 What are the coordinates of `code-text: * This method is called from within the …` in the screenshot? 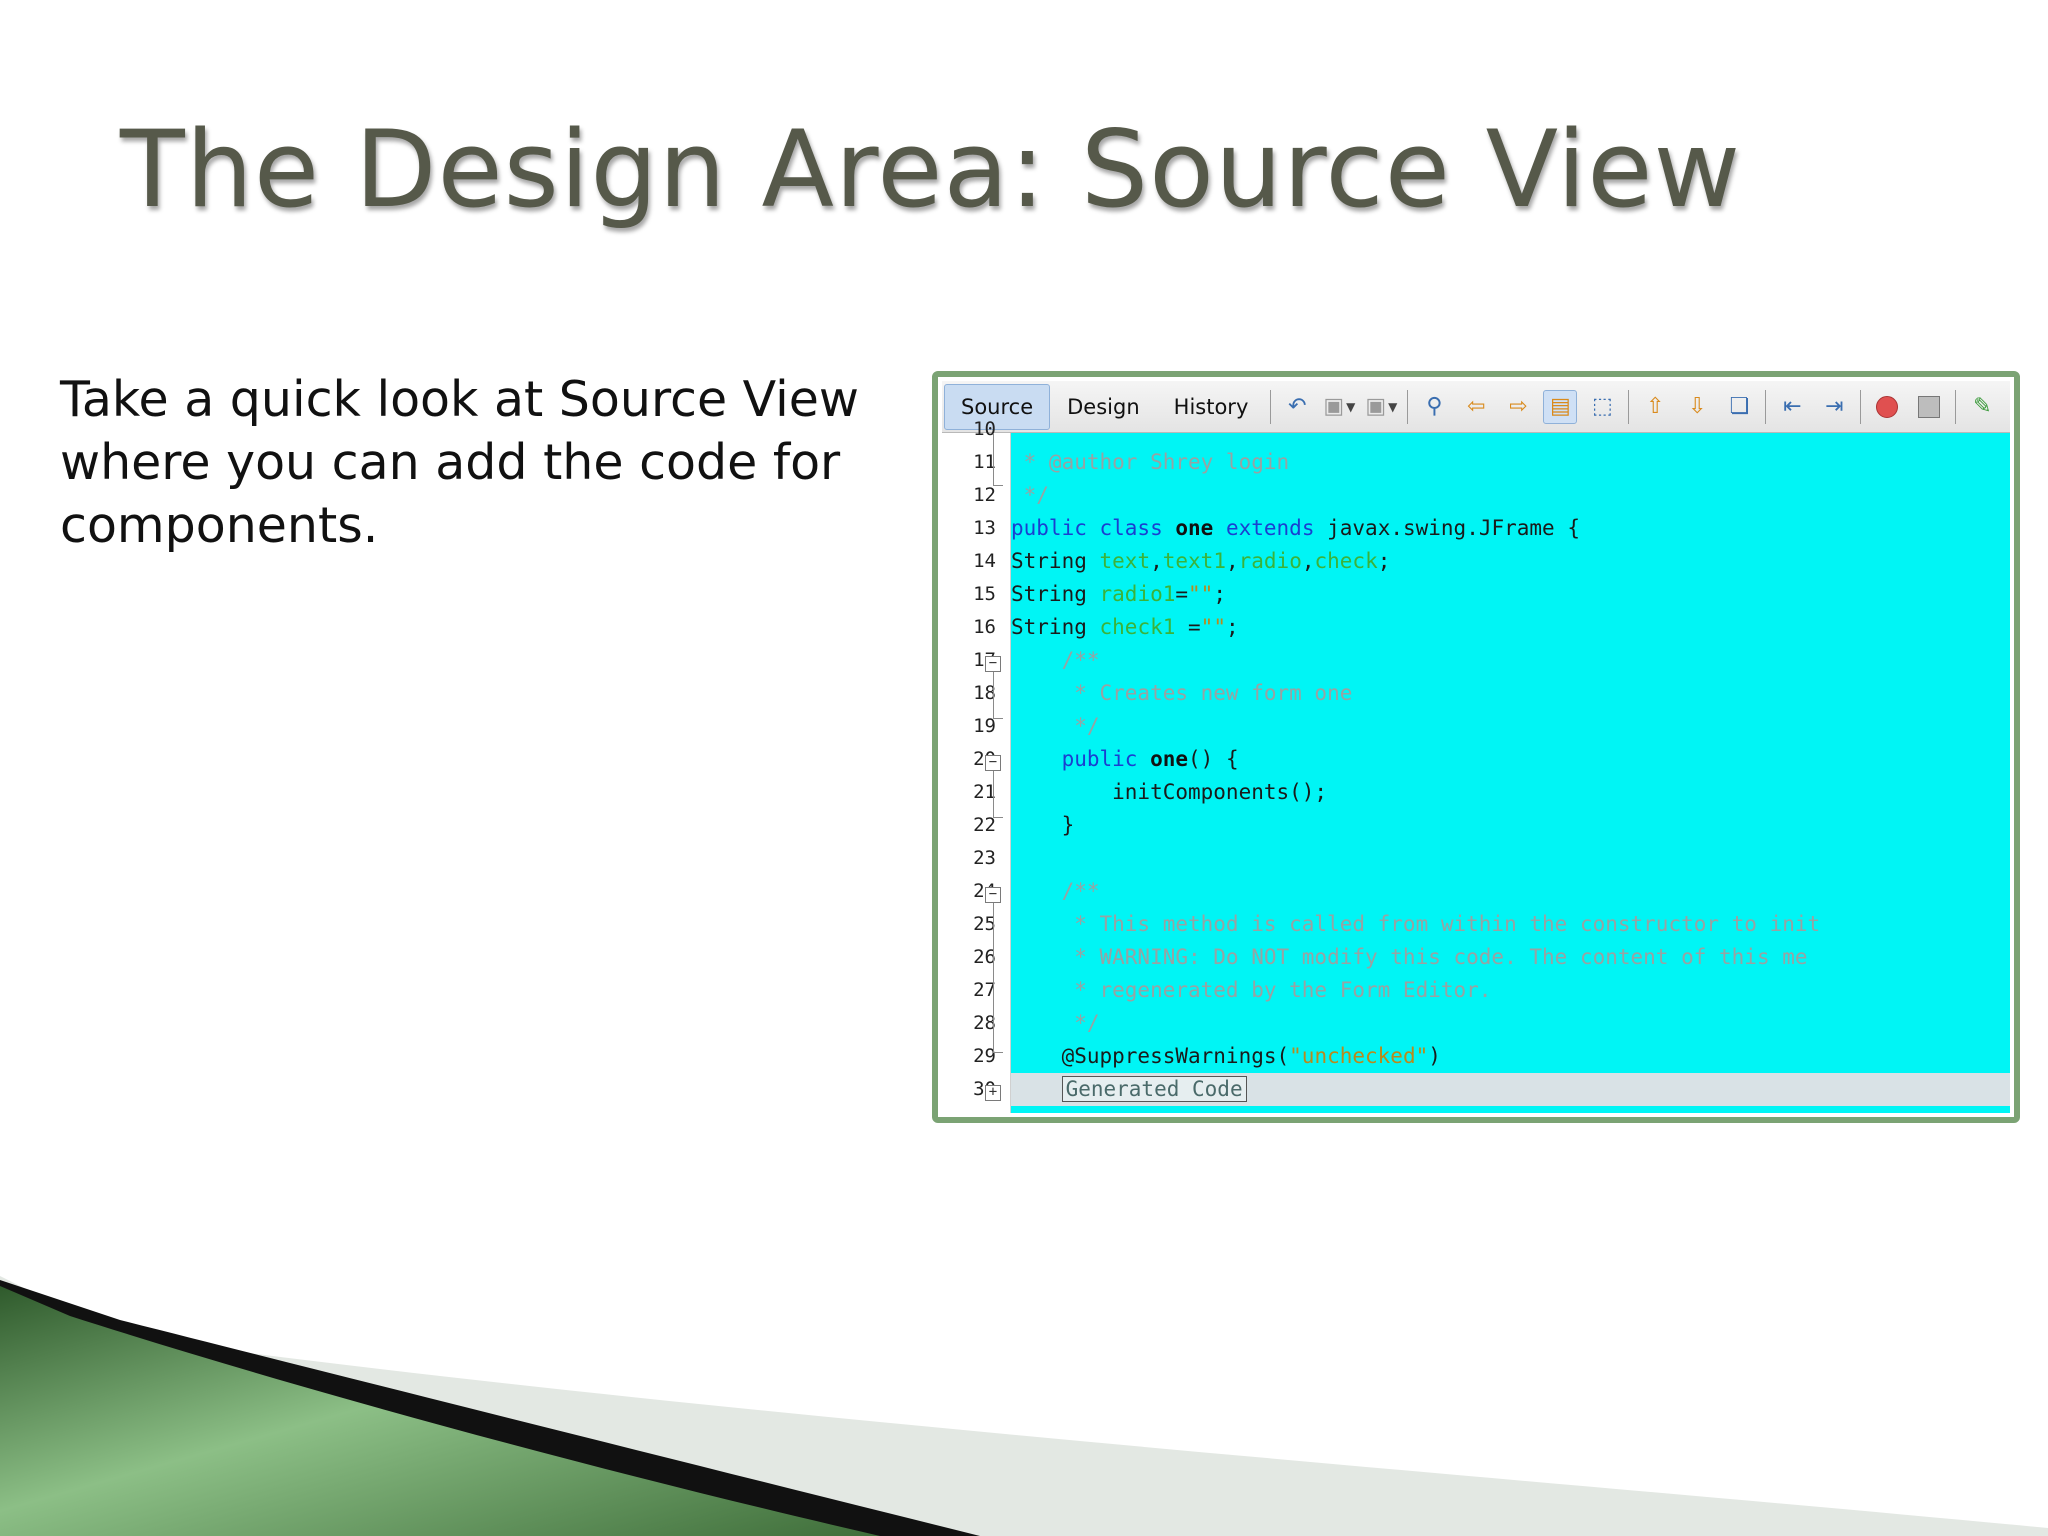 It's located at (1416, 924).